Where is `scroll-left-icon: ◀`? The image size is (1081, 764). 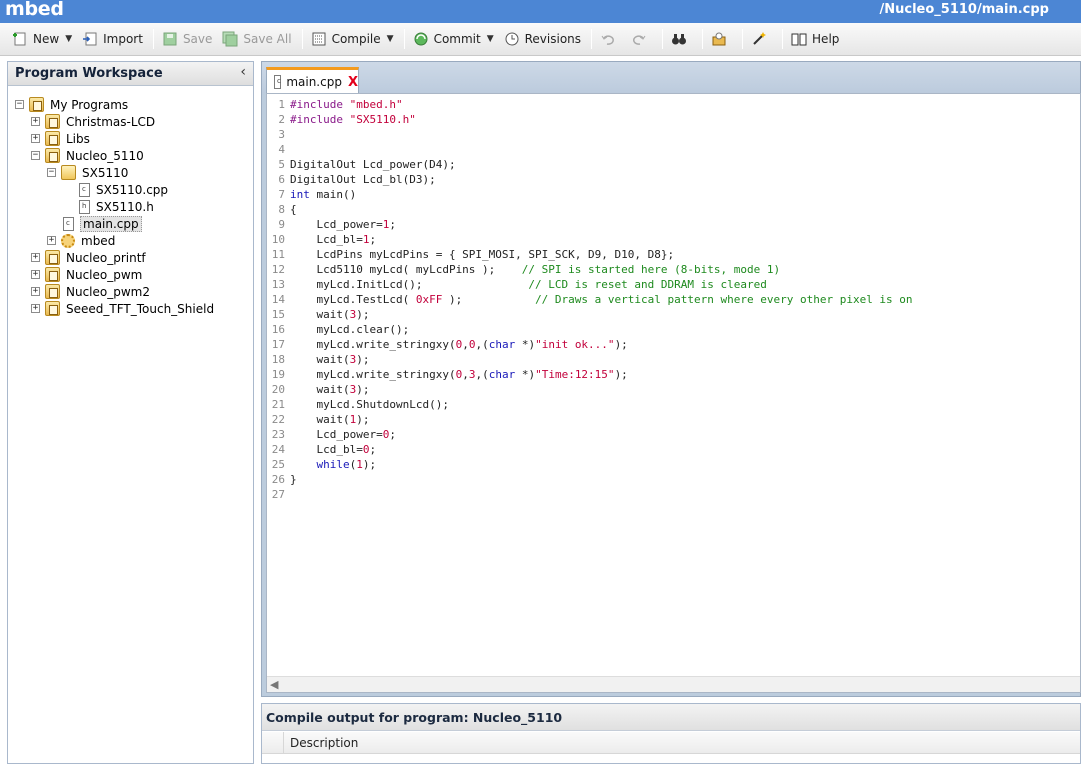
scroll-left-icon: ◀ is located at coordinates (274, 684).